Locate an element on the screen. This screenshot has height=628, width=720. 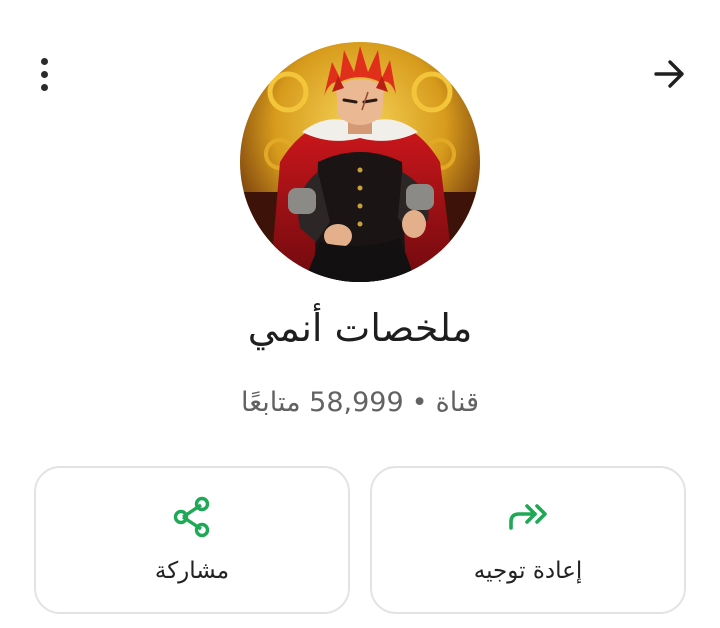
followers-count: 58,999 متابعًا is located at coordinates (322, 402).